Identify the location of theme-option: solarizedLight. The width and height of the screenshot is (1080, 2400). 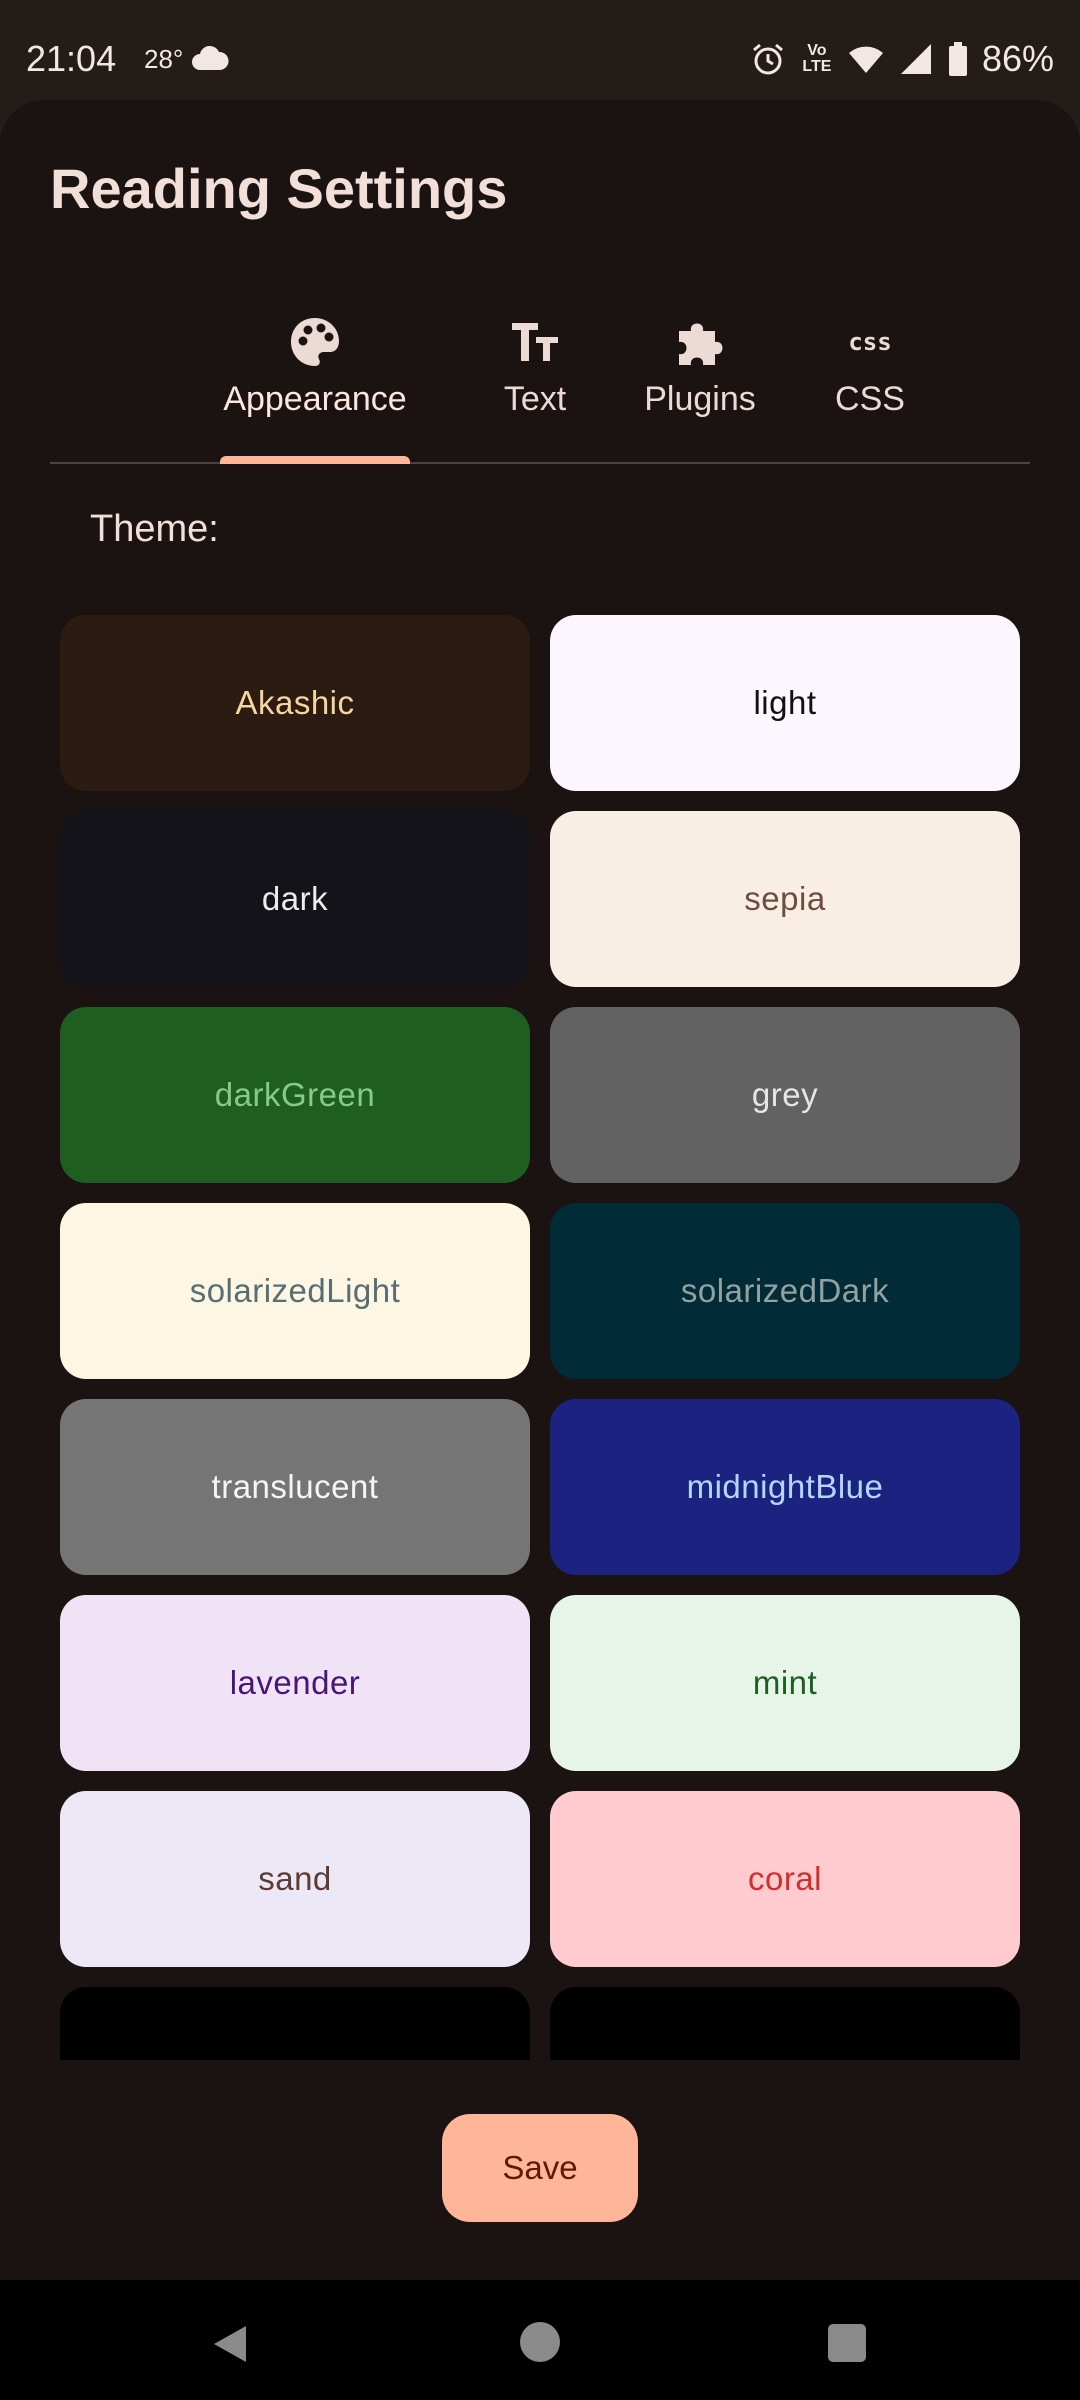
(295, 1291).